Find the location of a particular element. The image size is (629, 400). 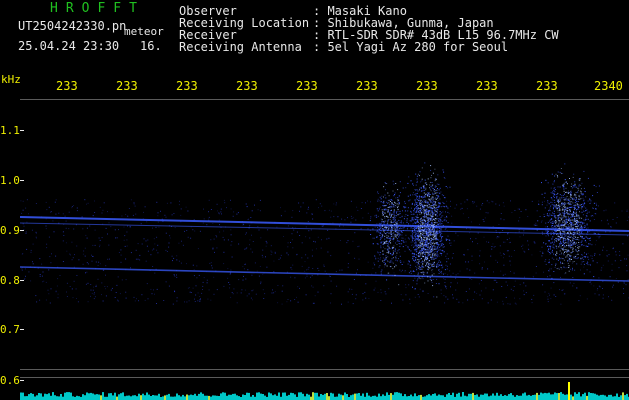

y-tick-label: 1.0 is located at coordinates (10, 180).